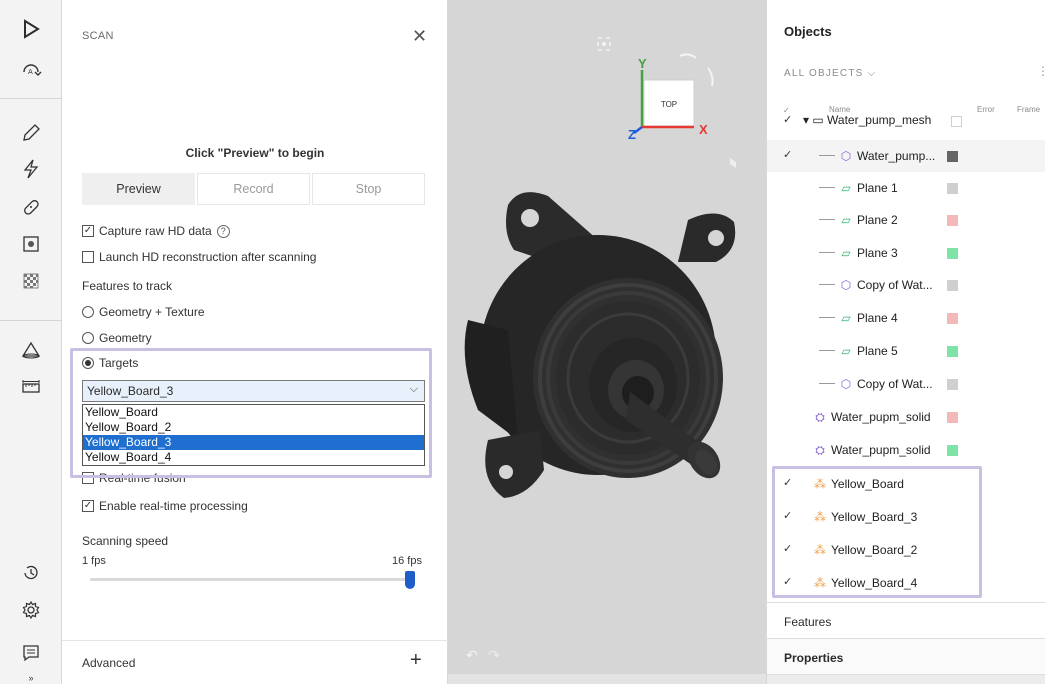 Image resolution: width=1045 pixels, height=684 pixels. What do you see at coordinates (906, 220) in the screenshot?
I see `tree-row: ▱ Plane 2` at bounding box center [906, 220].